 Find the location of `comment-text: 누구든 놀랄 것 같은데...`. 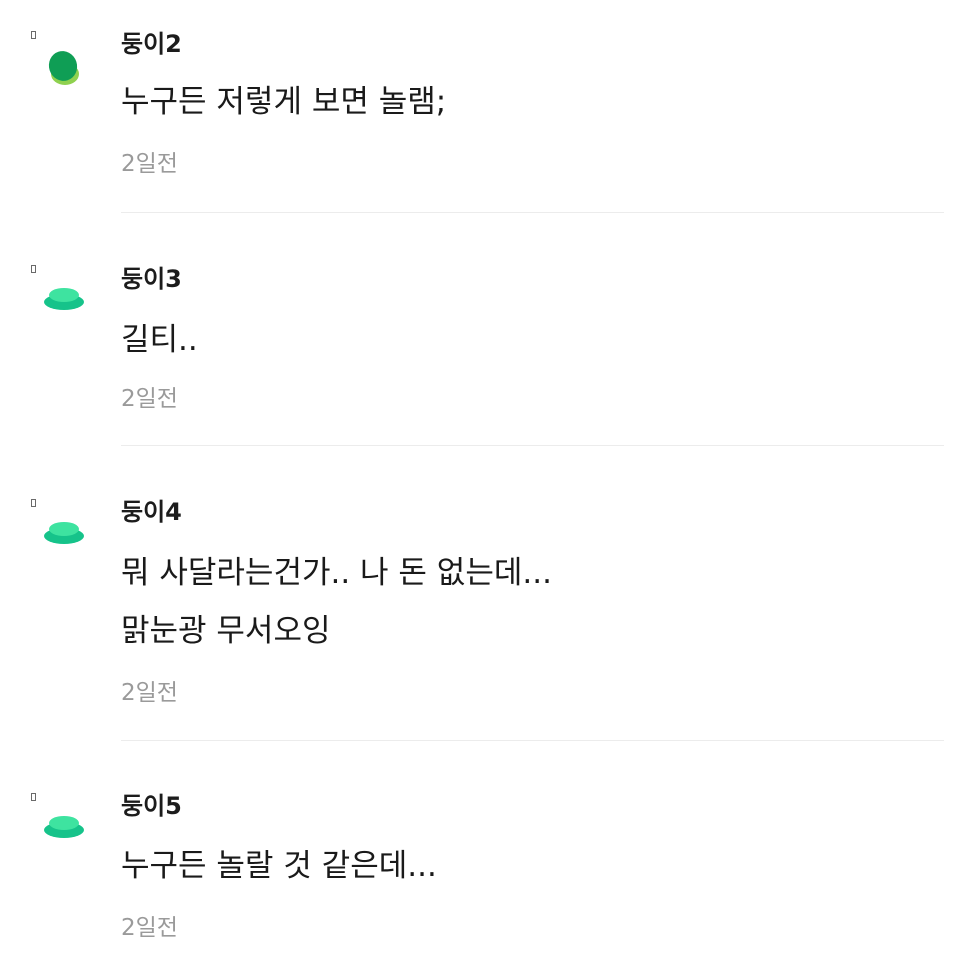

comment-text: 누구든 놀랄 것 같은데... is located at coordinates (279, 866).